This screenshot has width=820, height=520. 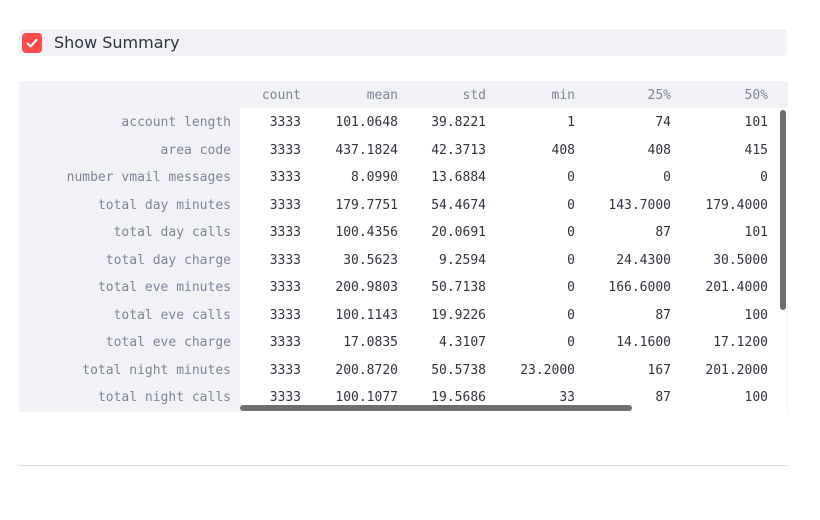 I want to click on summary-checkbox, so click(x=32, y=42).